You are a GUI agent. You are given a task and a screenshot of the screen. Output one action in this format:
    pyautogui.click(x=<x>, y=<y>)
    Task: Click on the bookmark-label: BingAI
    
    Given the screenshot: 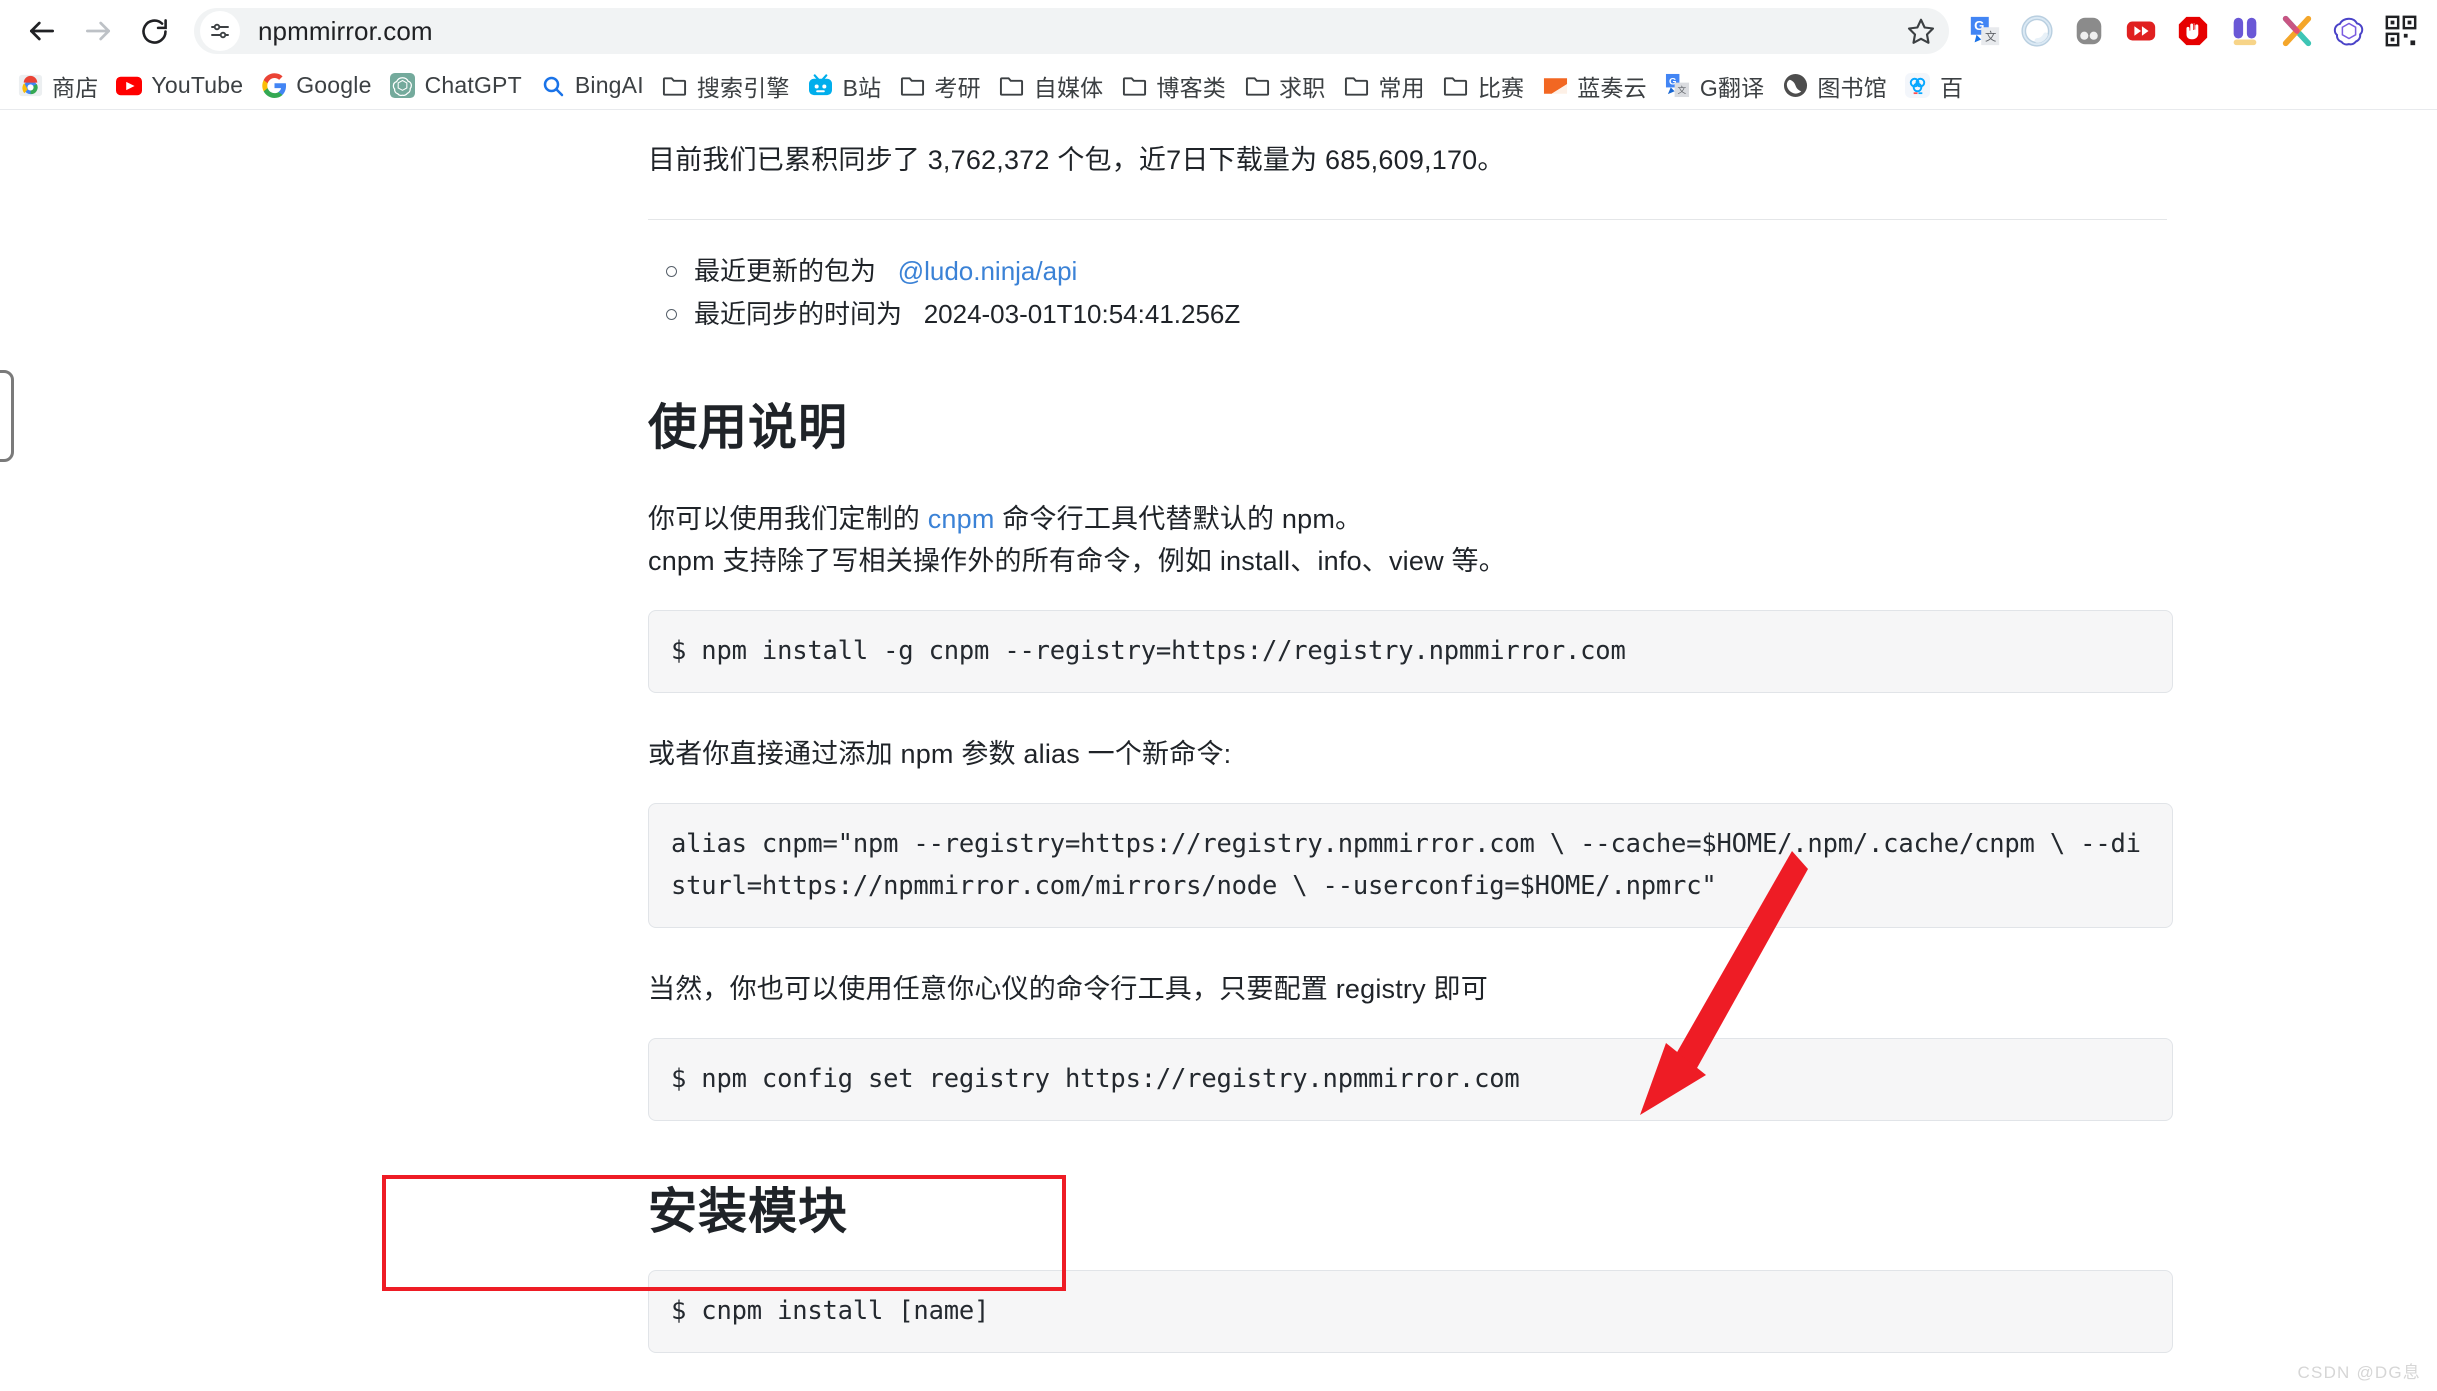 What is the action you would take?
    pyautogui.click(x=609, y=85)
    